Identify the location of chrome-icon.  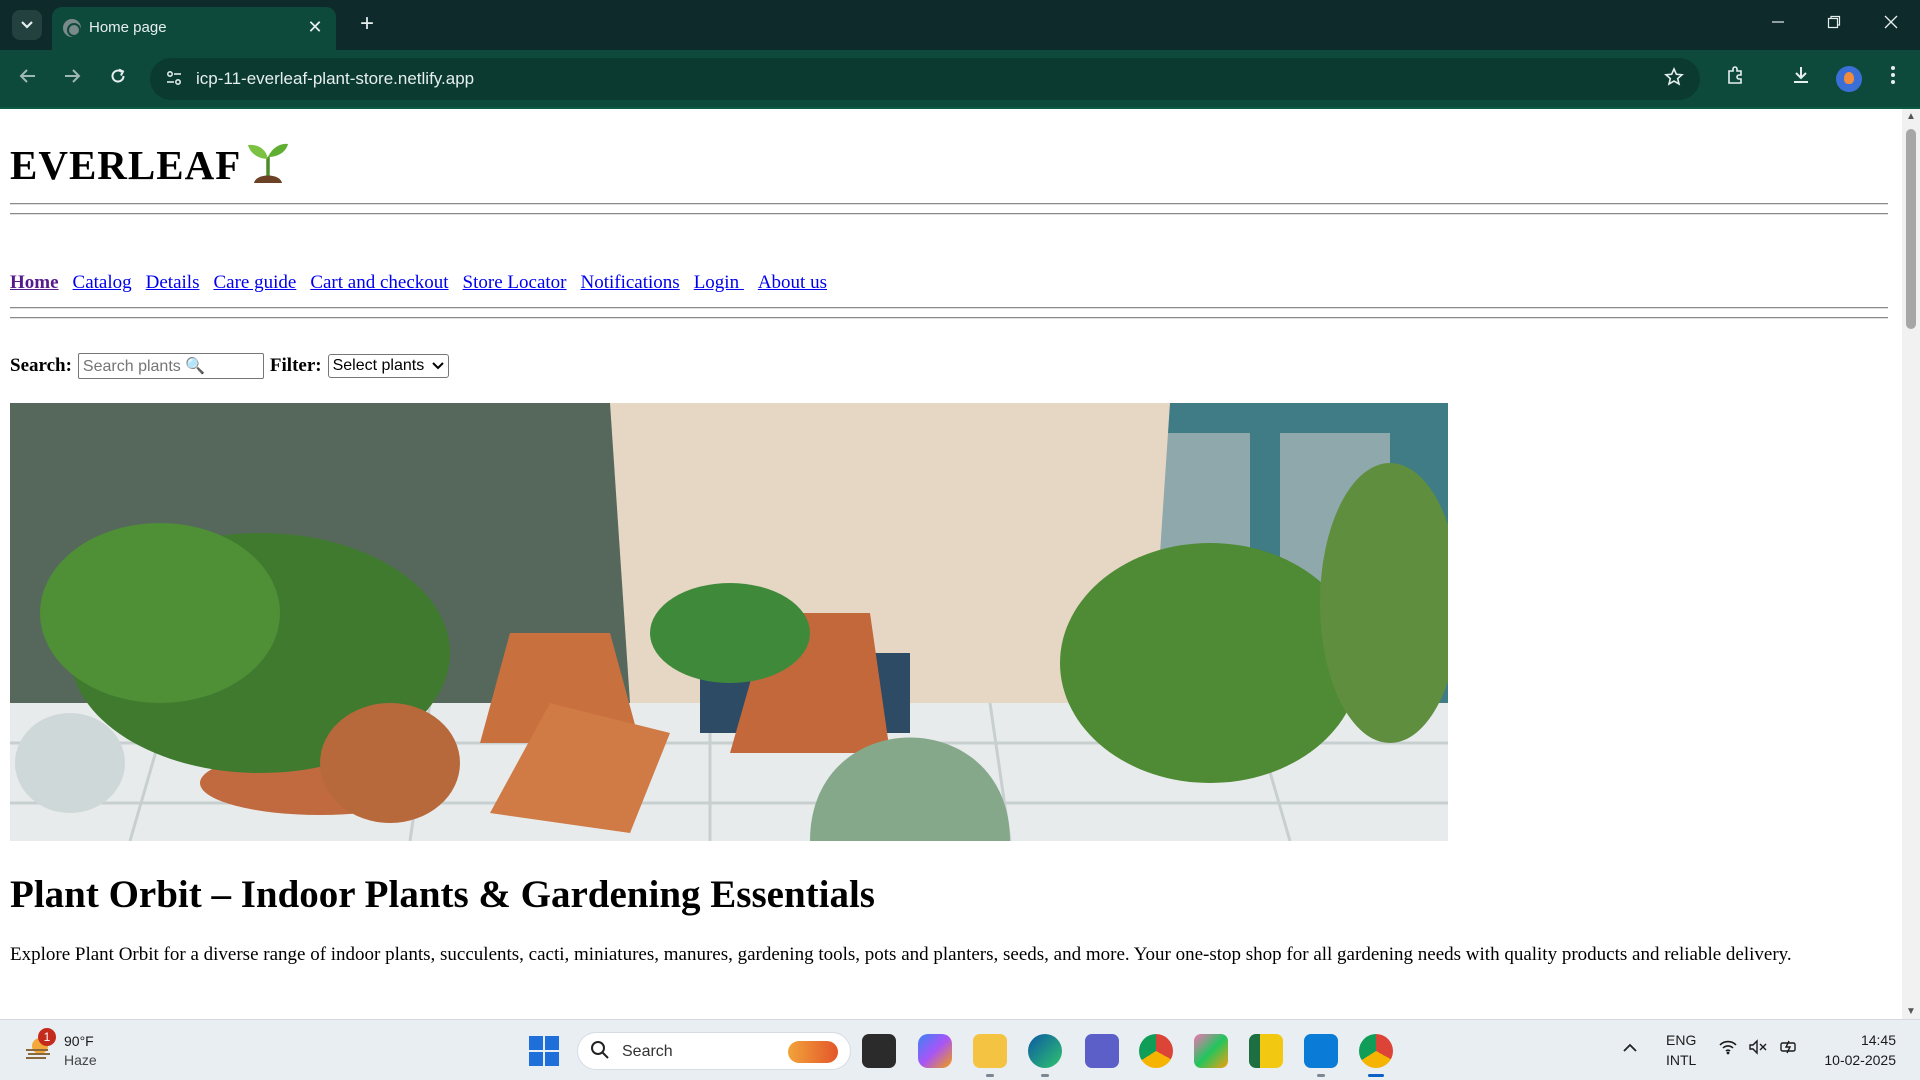
(1156, 1051).